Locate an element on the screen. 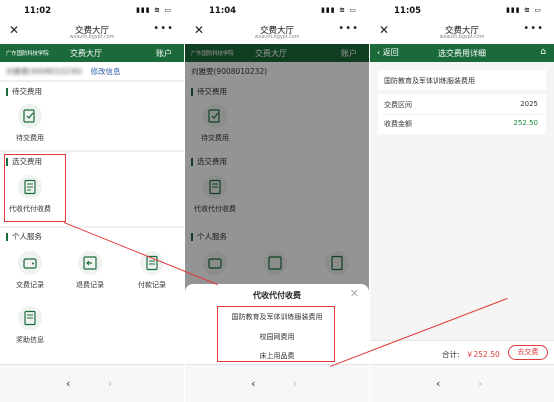  tile-aid-info: 奖助信息 is located at coordinates (30, 325).